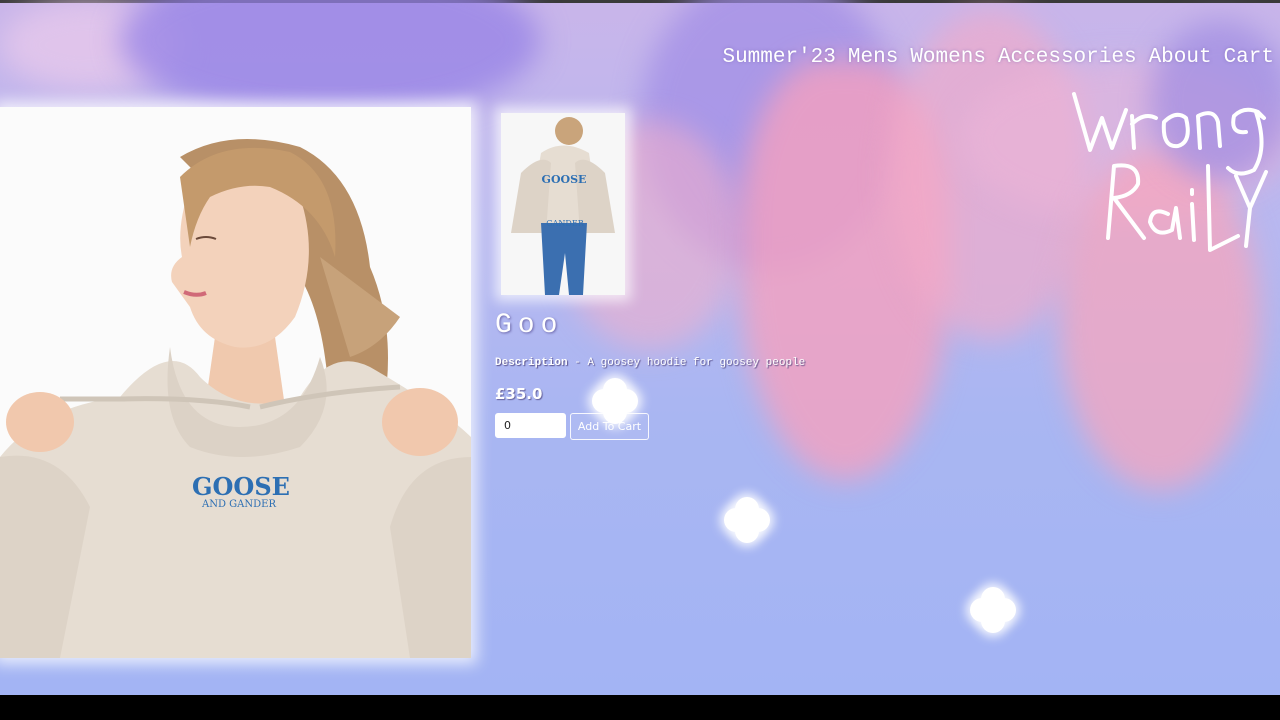 The width and height of the screenshot is (1280, 720). What do you see at coordinates (1067, 57) in the screenshot?
I see `nav-accessories: Accessories` at bounding box center [1067, 57].